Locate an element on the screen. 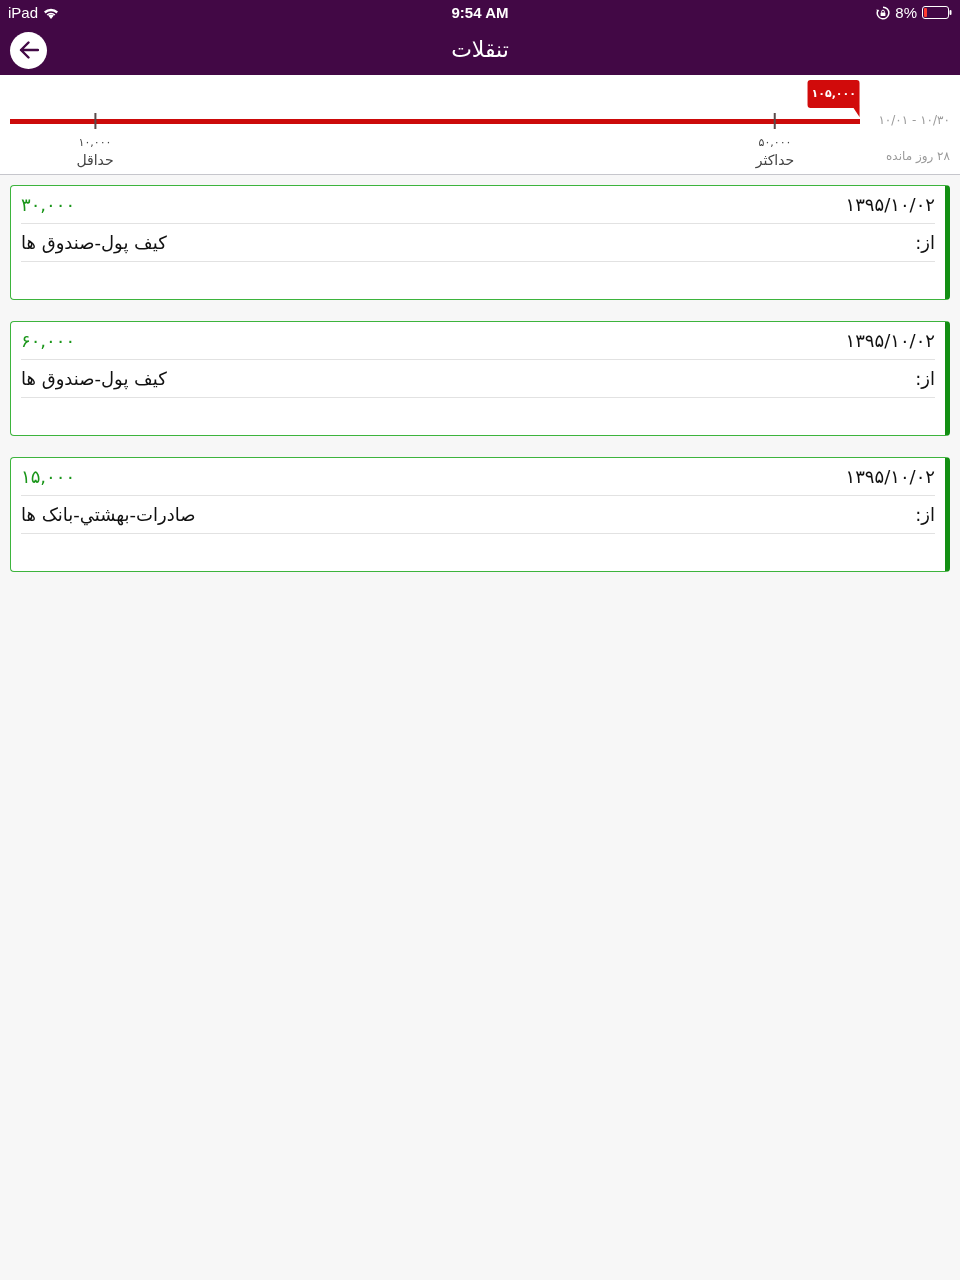  device-name: iPad is located at coordinates (23, 12).